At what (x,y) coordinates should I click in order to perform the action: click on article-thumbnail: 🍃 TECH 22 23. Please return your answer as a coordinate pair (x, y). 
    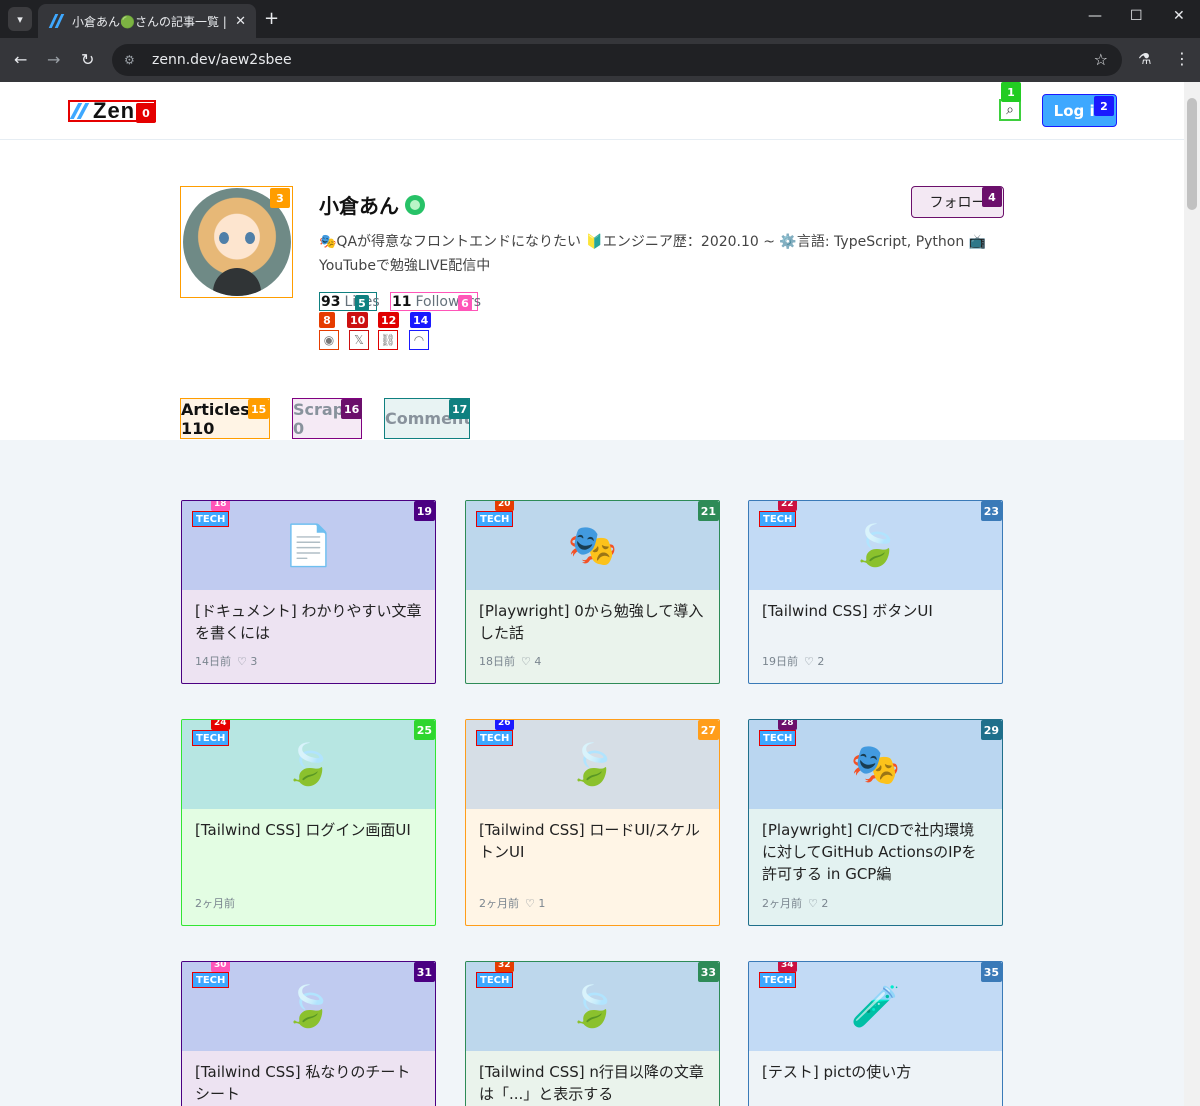
    Looking at the image, I should click on (875, 545).